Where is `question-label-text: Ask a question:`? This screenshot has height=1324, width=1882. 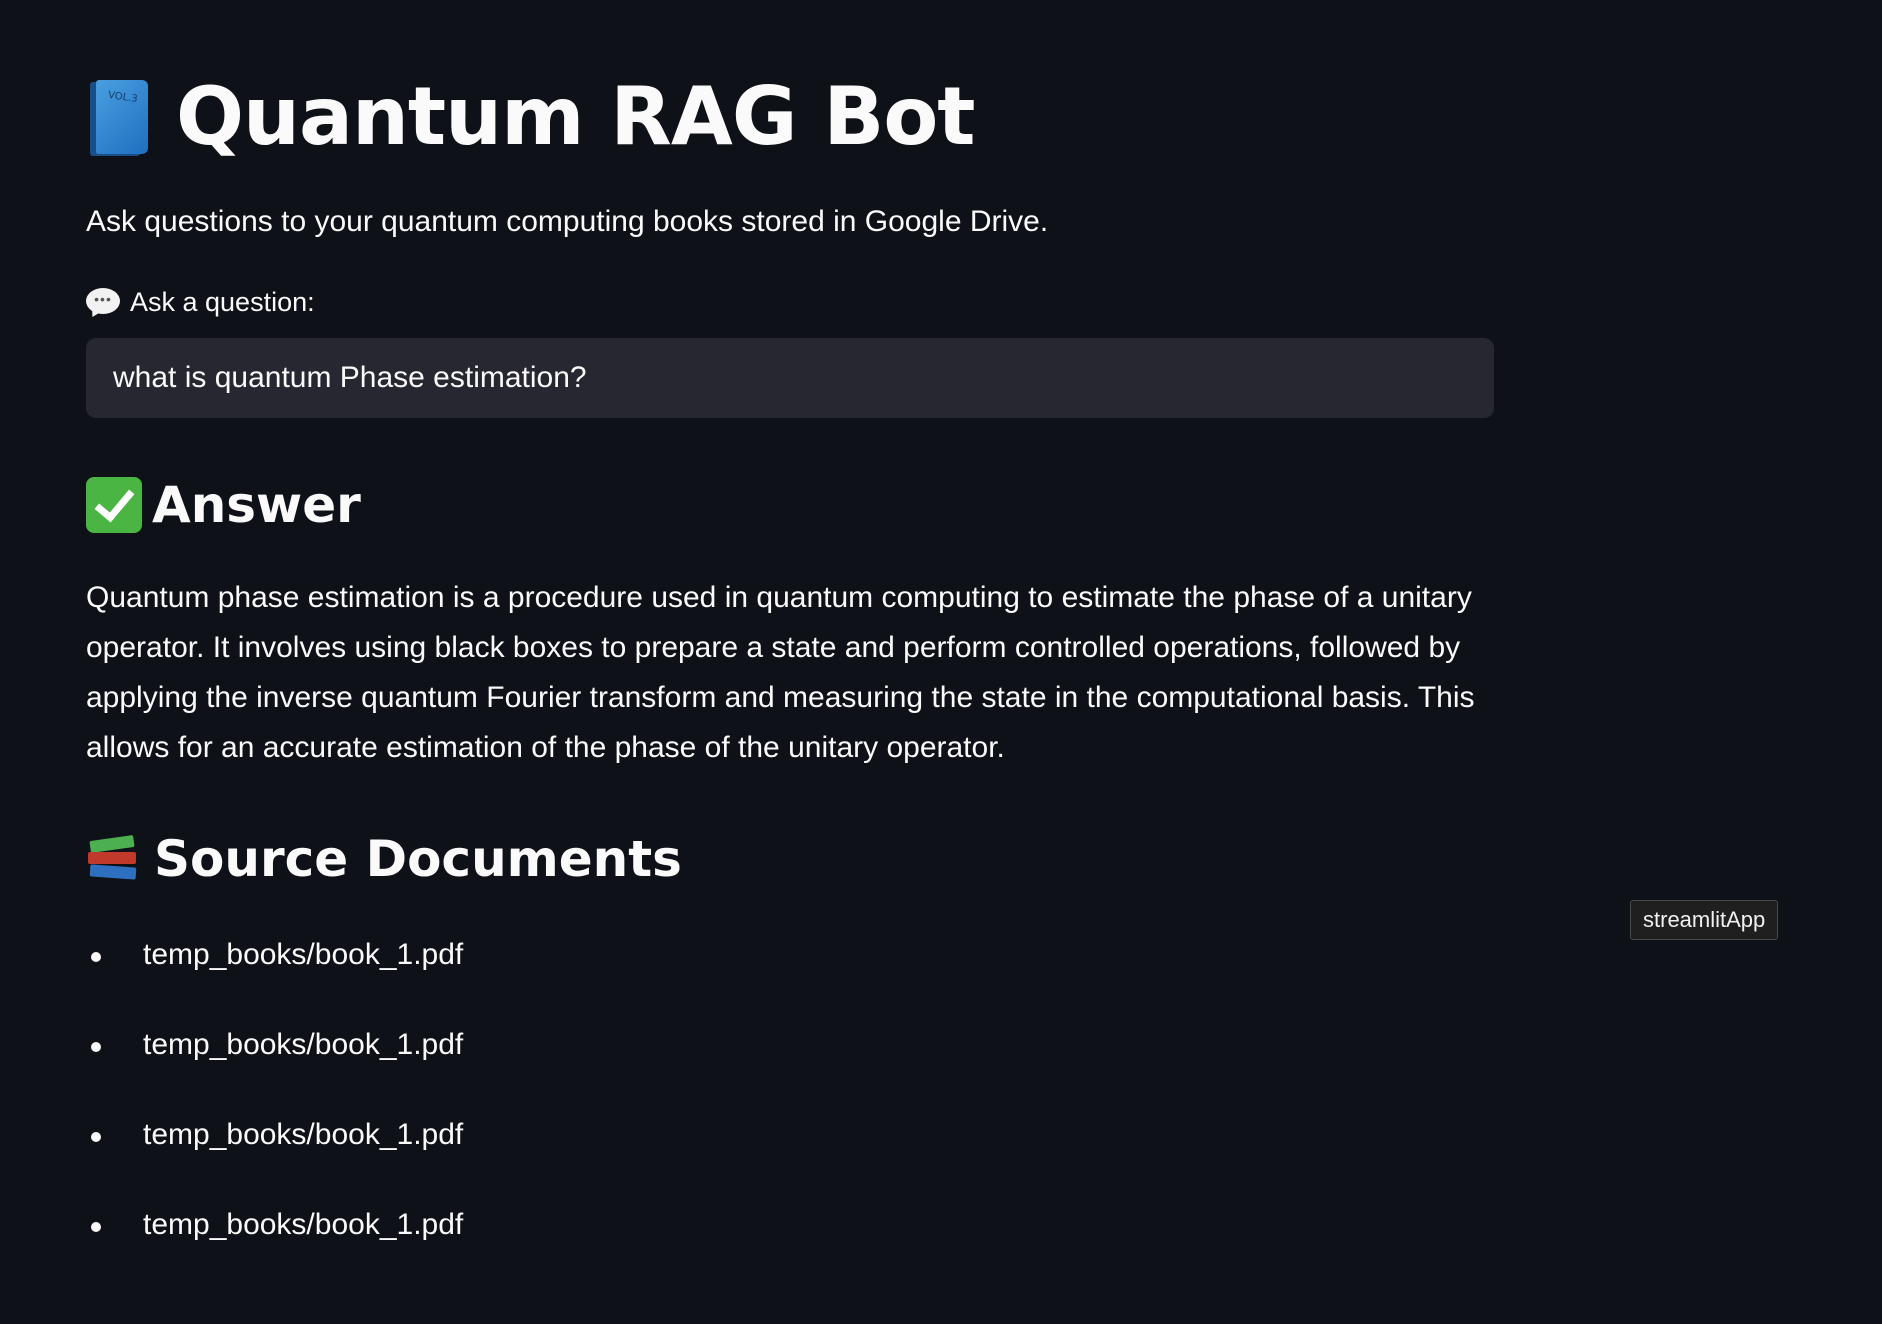
question-label-text: Ask a question: is located at coordinates (222, 302).